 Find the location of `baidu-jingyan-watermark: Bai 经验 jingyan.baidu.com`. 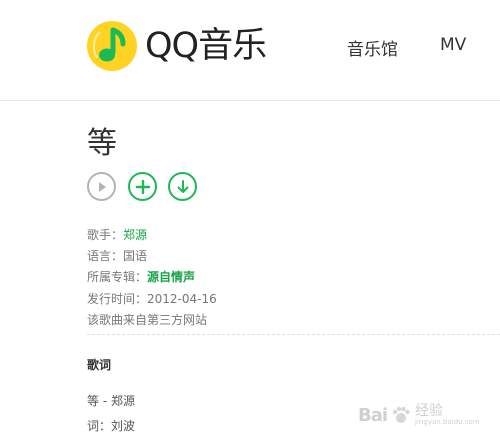

baidu-jingyan-watermark: Bai 经验 jingyan.baidu.com is located at coordinates (422, 415).